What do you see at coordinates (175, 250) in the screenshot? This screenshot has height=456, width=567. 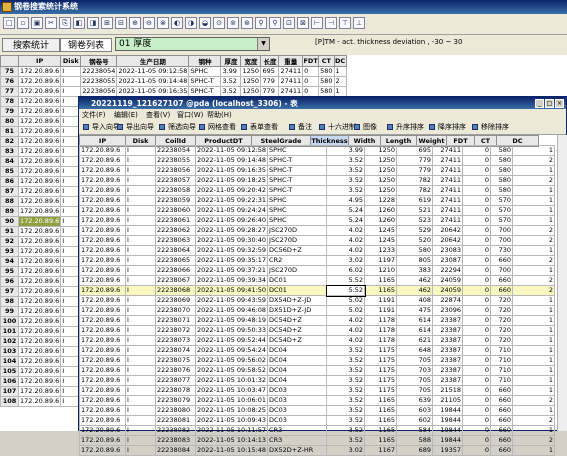 I see `cell-coilid: 22238064` at bounding box center [175, 250].